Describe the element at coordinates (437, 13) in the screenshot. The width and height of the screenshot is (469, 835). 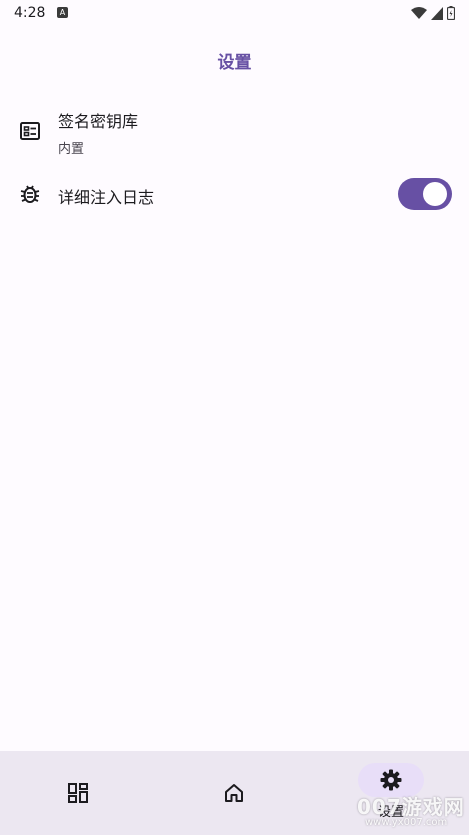
I see `signal-icon` at that location.